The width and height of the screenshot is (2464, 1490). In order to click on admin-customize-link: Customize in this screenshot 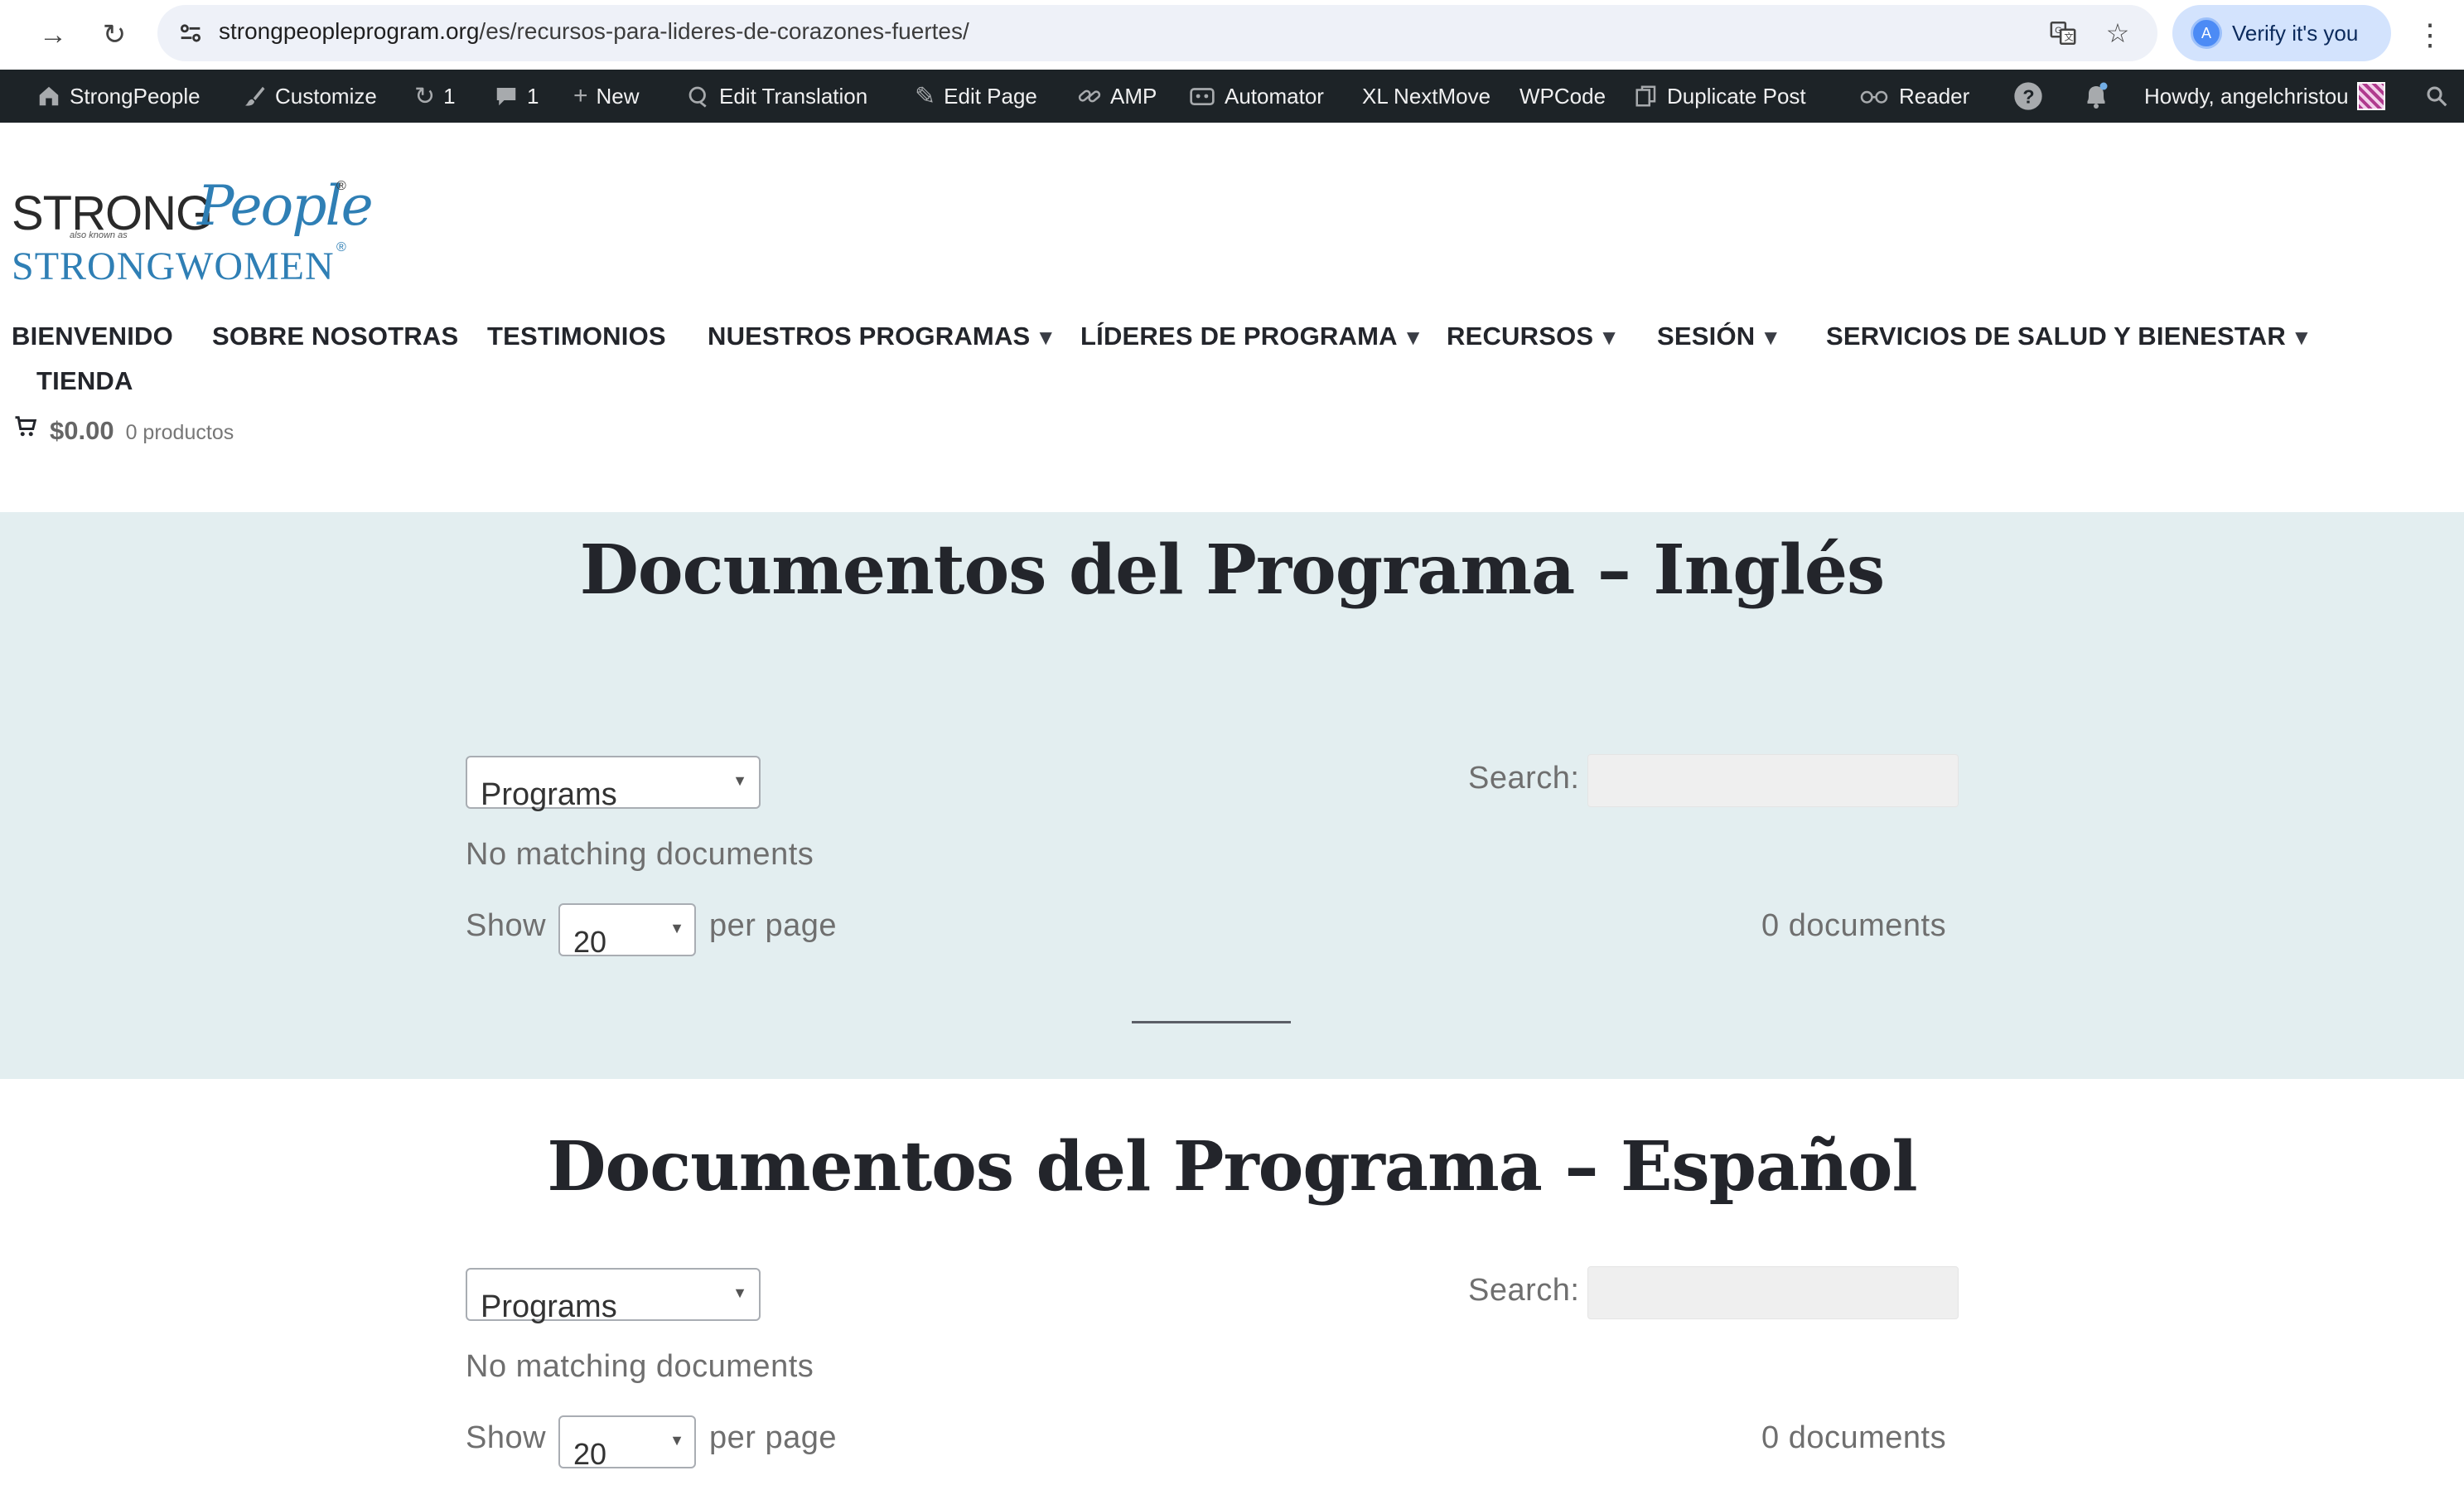, I will do `click(309, 96)`.